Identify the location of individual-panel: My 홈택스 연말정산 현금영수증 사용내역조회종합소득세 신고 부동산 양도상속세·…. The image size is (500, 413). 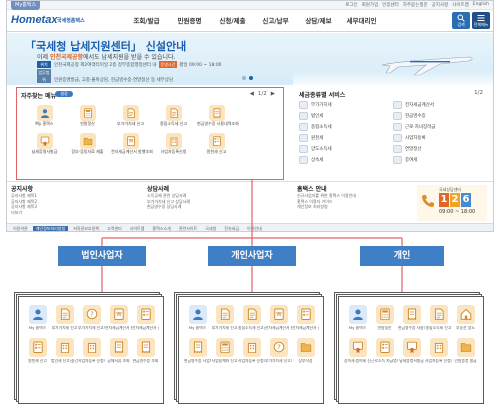
(411, 350).